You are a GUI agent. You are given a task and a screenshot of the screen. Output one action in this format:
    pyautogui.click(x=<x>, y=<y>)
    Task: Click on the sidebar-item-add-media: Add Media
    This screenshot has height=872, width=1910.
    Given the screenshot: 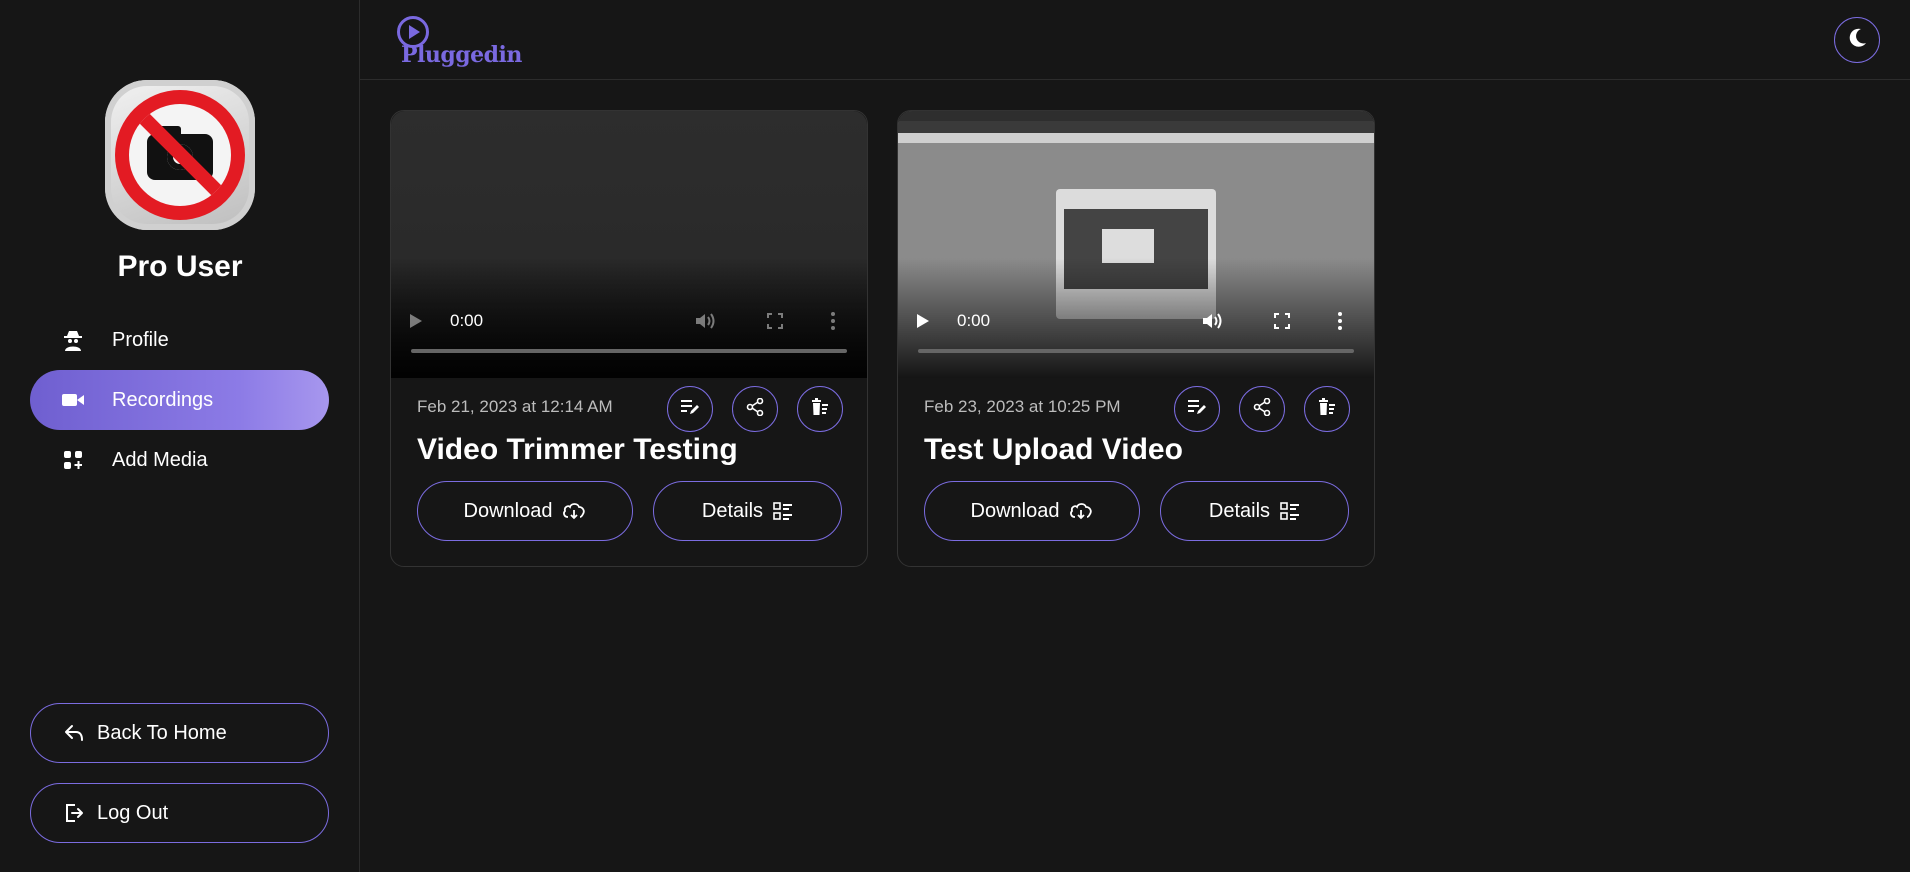 What is the action you would take?
    pyautogui.click(x=179, y=460)
    